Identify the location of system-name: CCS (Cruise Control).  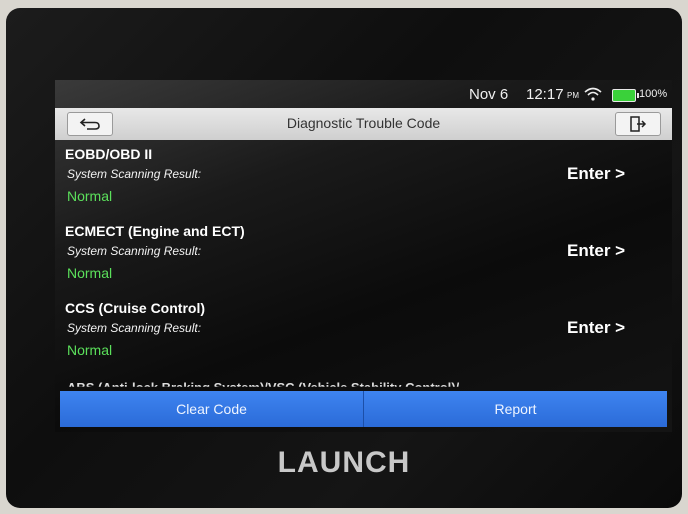
(135, 308).